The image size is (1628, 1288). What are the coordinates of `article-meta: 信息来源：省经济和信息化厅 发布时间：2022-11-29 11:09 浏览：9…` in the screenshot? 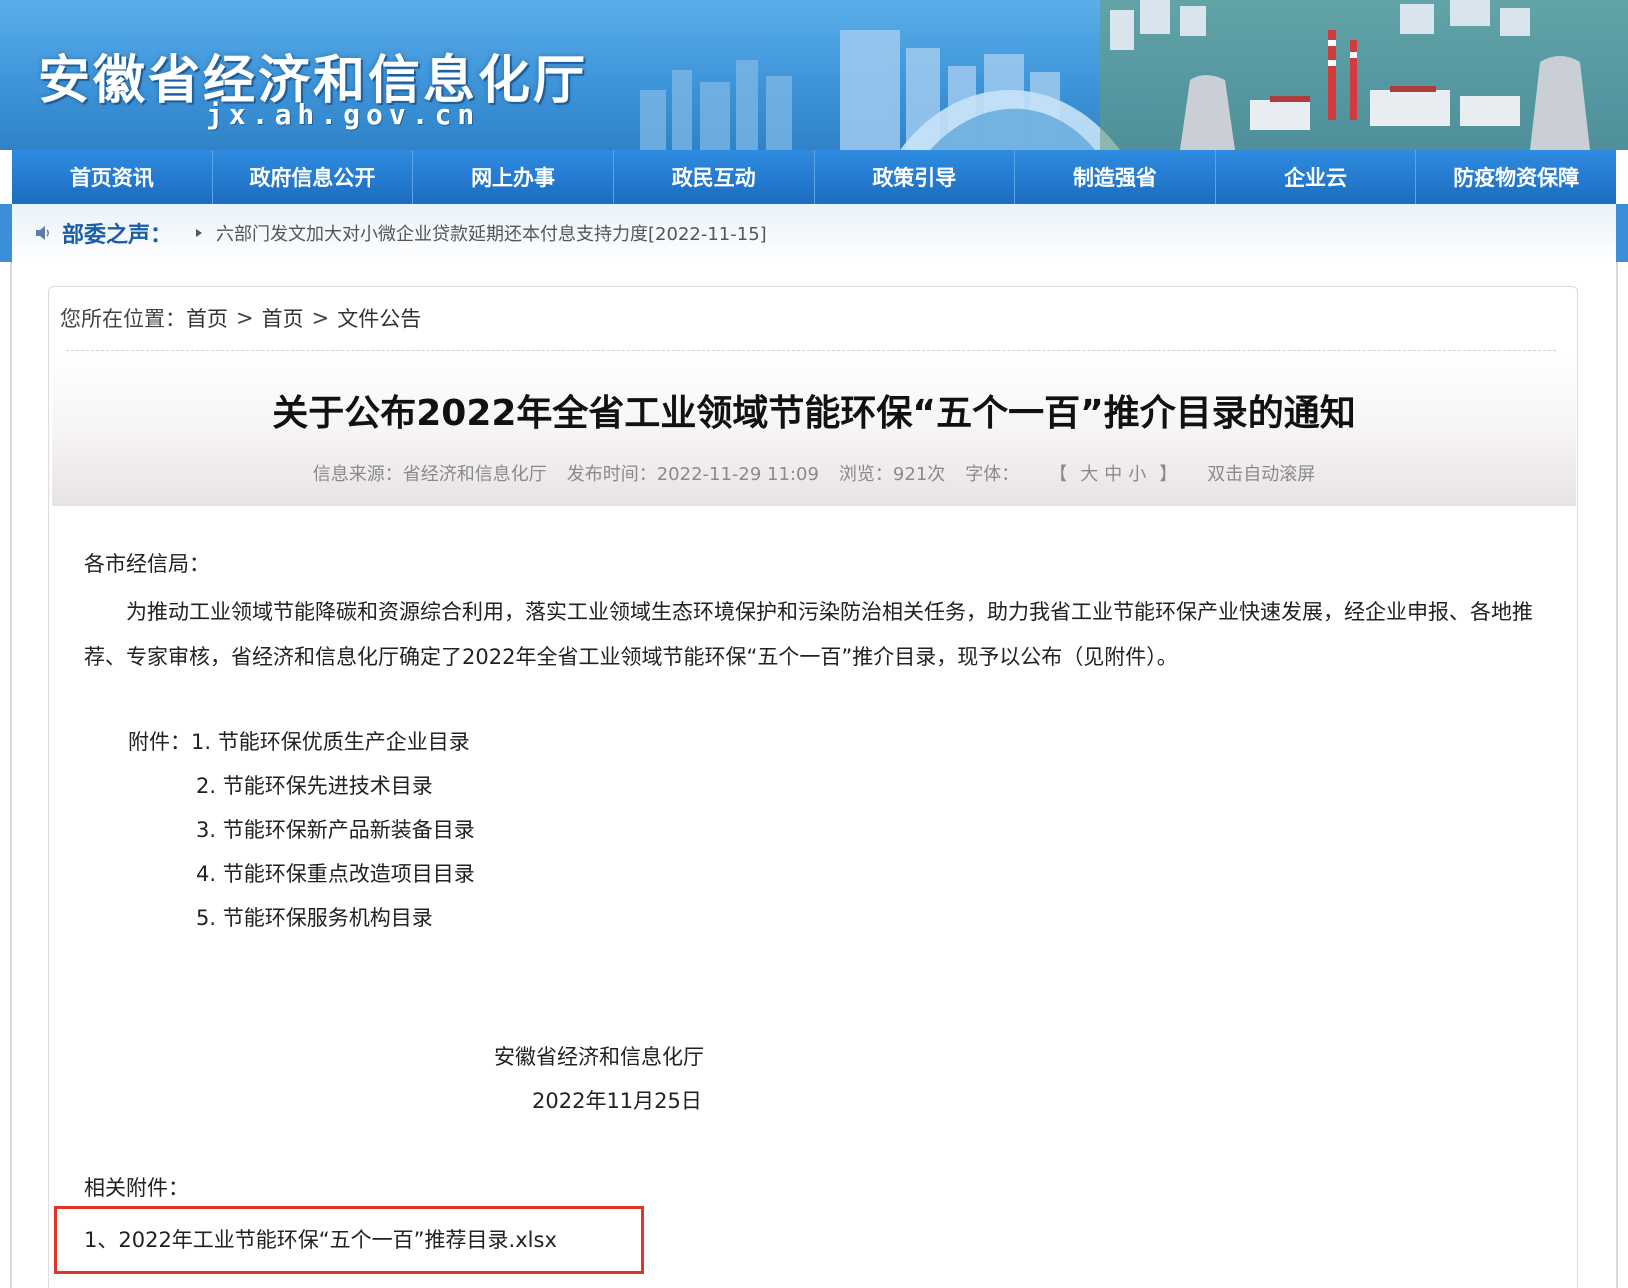 It's located at (814, 473).